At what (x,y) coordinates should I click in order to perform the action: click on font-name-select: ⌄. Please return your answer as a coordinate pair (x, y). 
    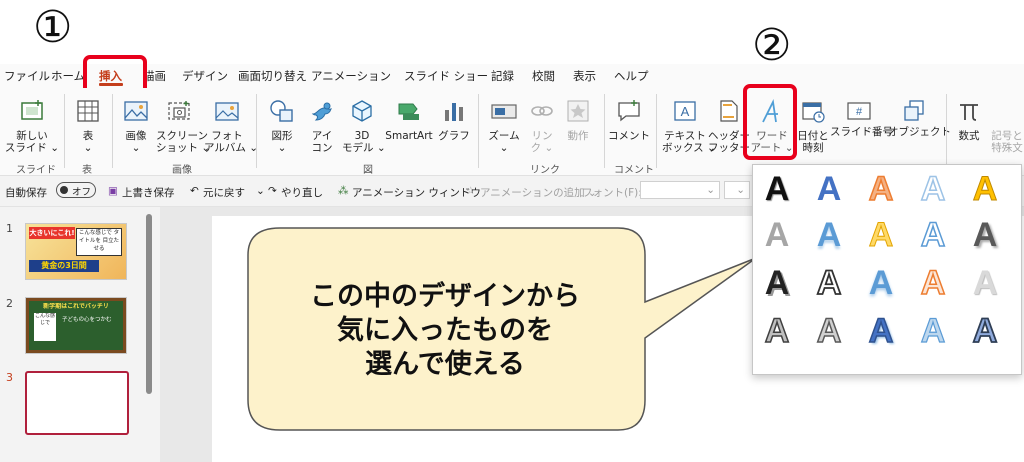
    Looking at the image, I should click on (680, 190).